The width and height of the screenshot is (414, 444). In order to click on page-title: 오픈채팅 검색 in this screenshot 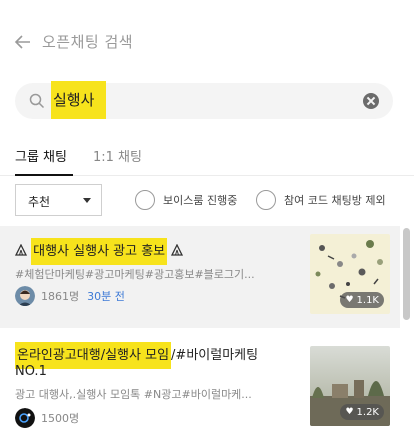, I will do `click(88, 42)`.